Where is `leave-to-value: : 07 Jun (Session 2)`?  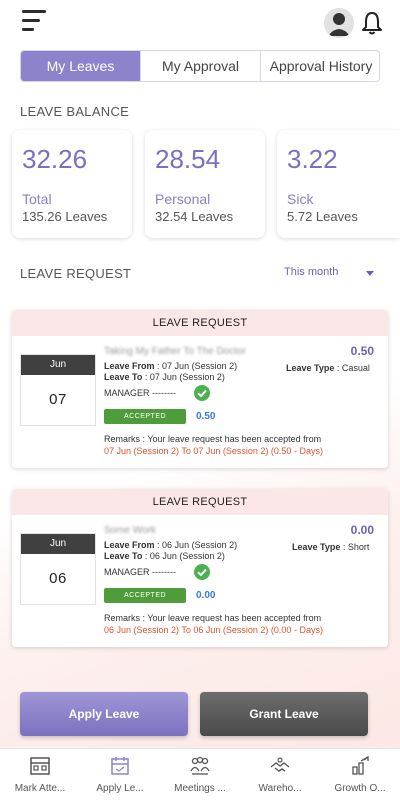 leave-to-value: : 07 Jun (Session 2) is located at coordinates (184, 377).